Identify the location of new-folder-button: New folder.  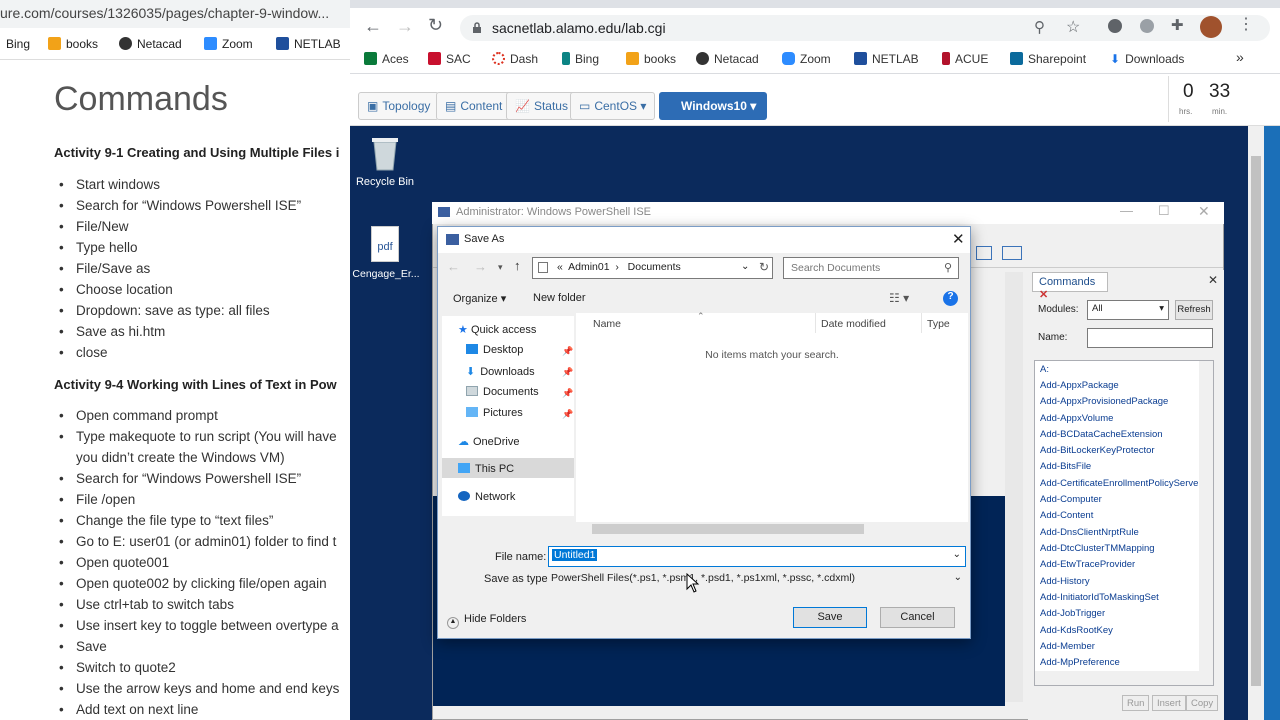
(559, 298).